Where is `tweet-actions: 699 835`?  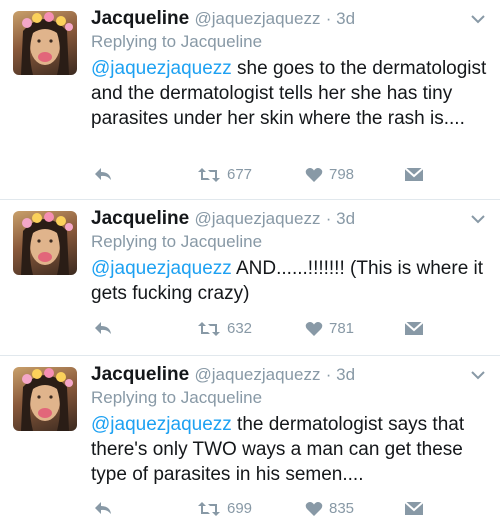
tweet-actions: 699 835 is located at coordinates (250, 511).